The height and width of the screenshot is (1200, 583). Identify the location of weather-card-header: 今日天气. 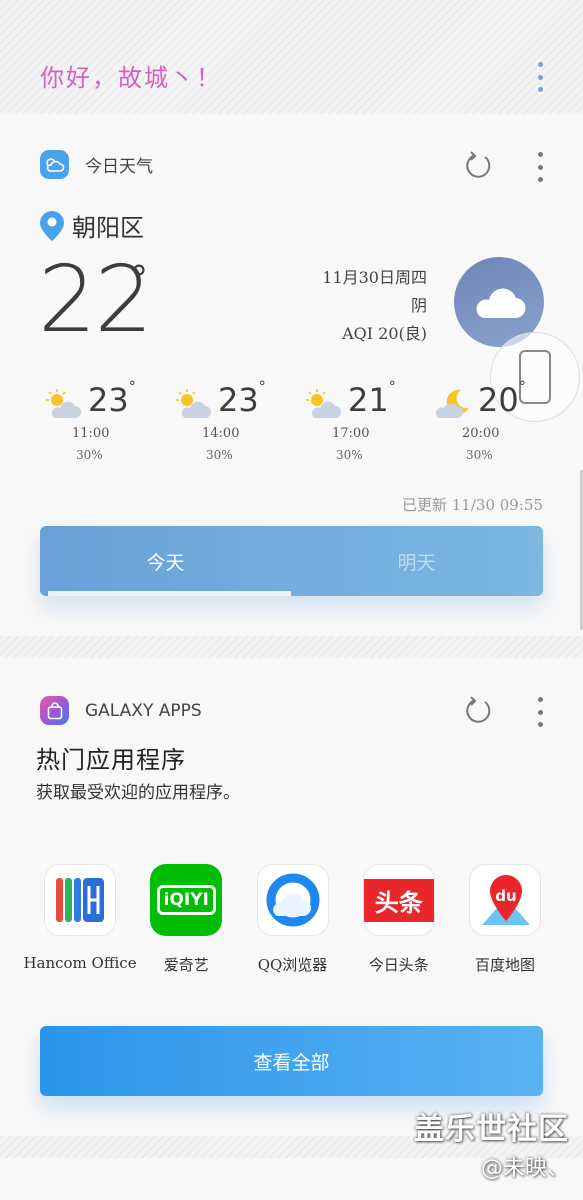
(96, 164).